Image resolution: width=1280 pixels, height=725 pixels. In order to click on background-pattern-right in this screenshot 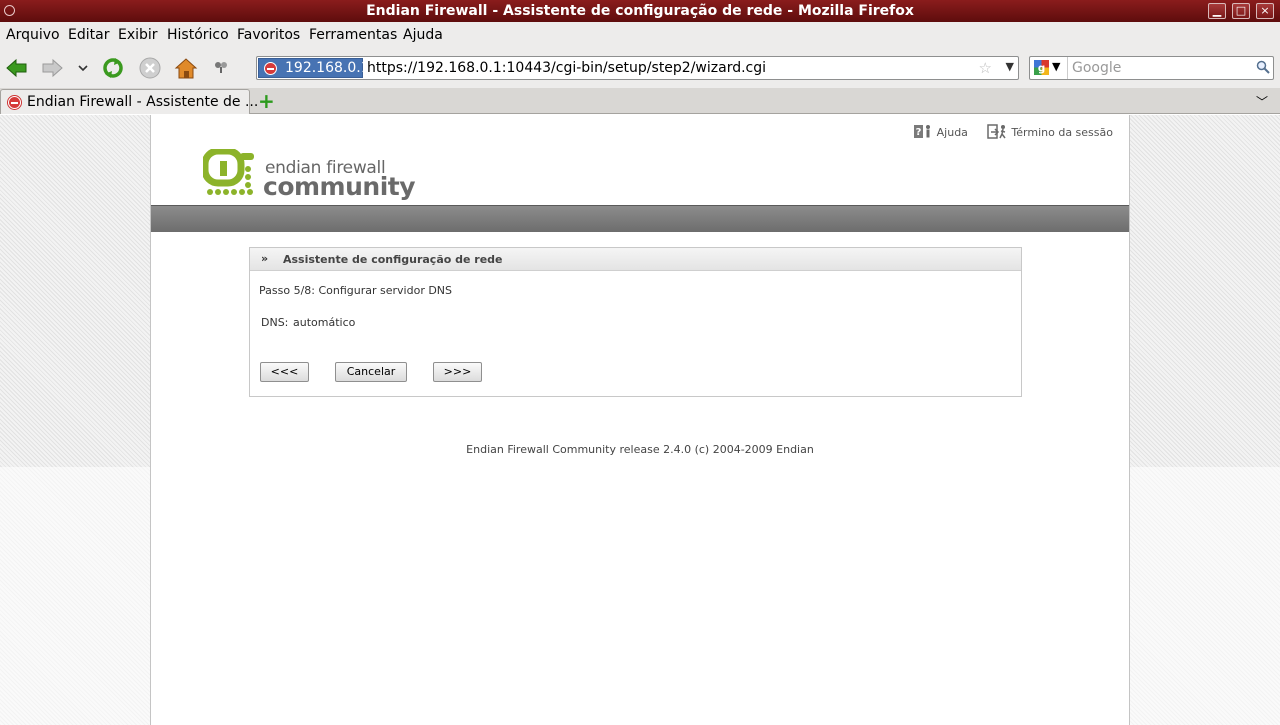, I will do `click(1204, 420)`.